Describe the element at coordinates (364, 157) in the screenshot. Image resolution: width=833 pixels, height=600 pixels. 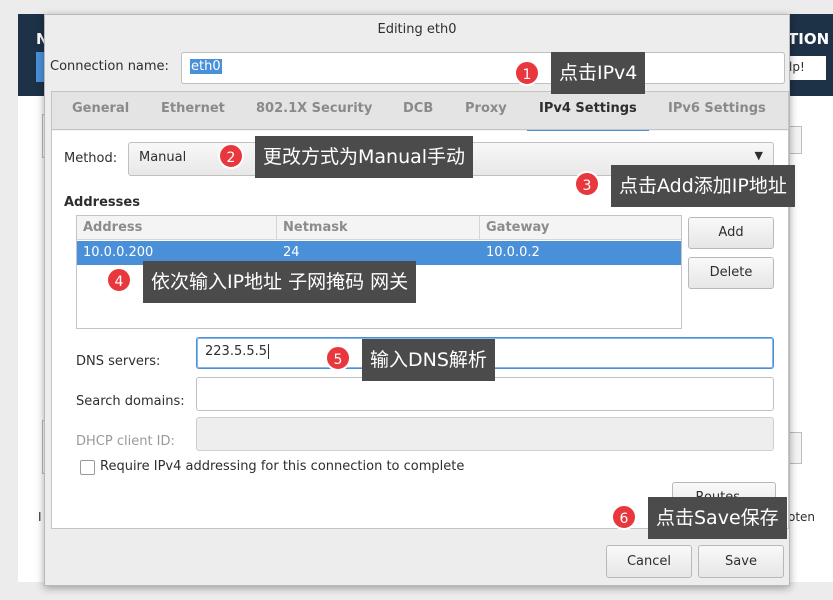
I see `step-tooltip-2: 更改方式为Manual手动` at that location.